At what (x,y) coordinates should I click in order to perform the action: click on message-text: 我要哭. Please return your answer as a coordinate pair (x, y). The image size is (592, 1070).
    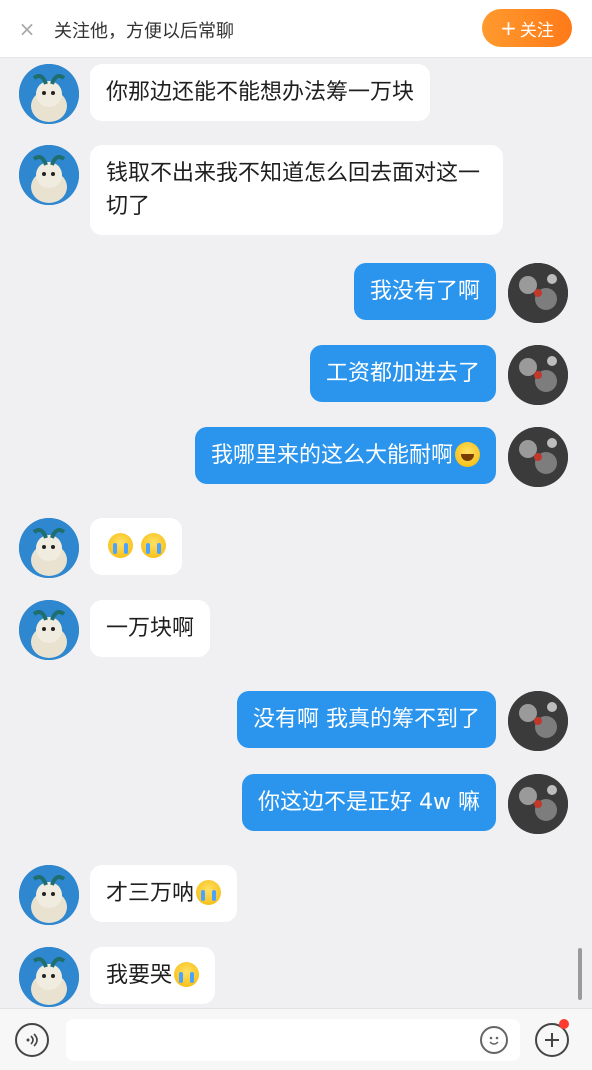
    Looking at the image, I should click on (139, 975).